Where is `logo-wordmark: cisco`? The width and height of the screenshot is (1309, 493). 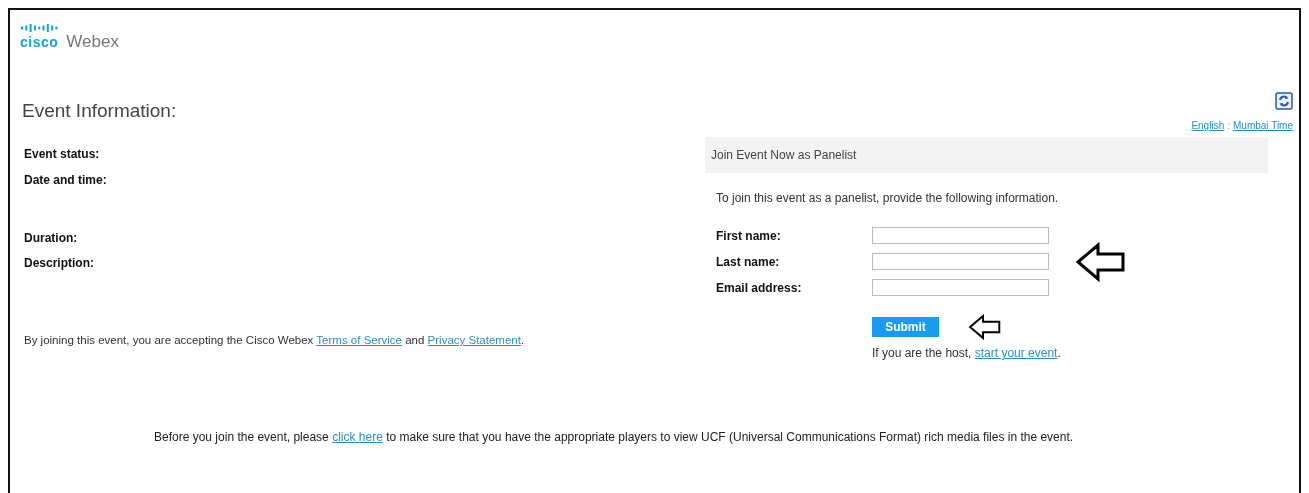 logo-wordmark: cisco is located at coordinates (39, 42).